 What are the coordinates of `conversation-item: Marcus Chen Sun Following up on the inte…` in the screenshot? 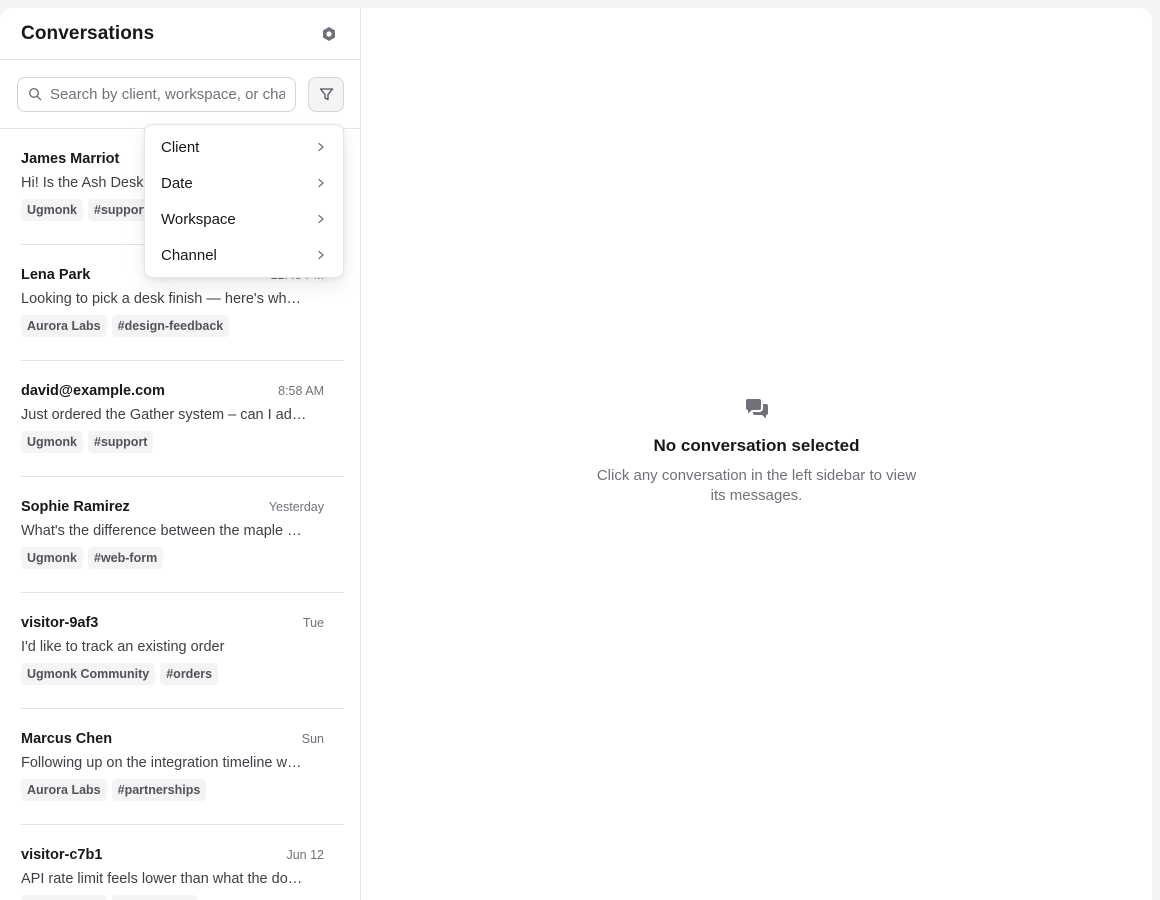 It's located at (182, 767).